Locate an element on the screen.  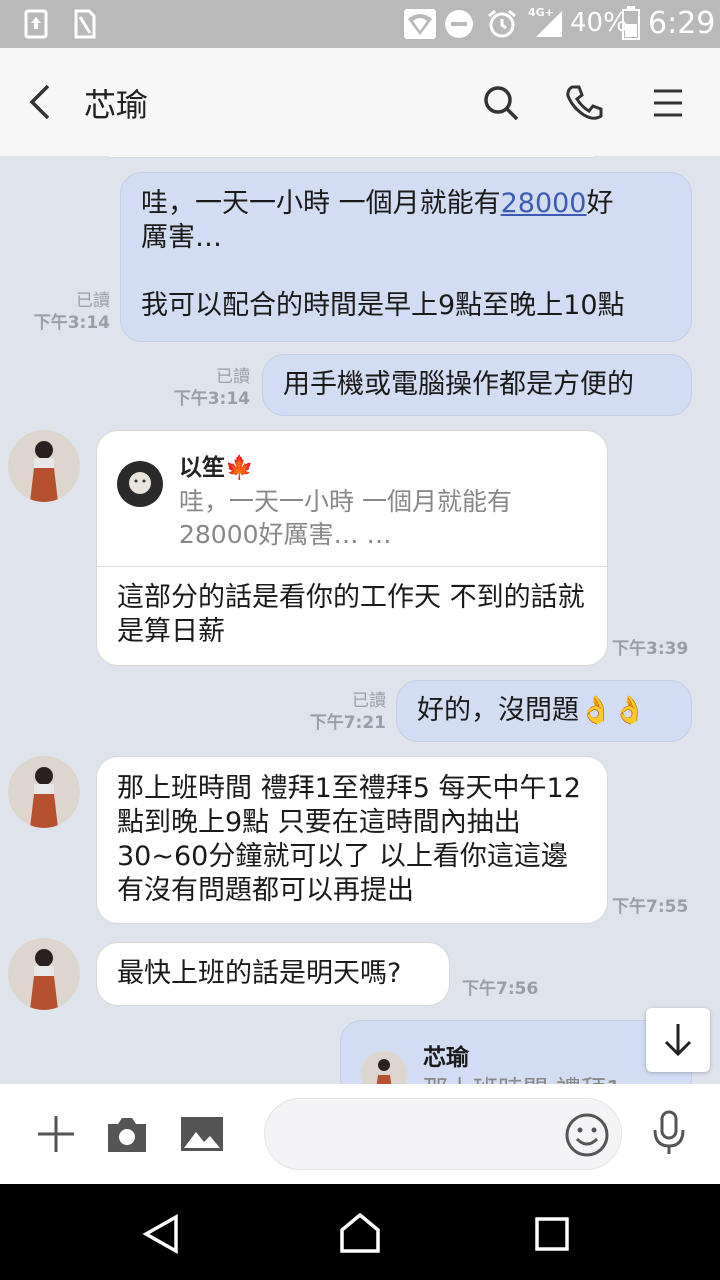
signal-icon is located at coordinates (549, 24).